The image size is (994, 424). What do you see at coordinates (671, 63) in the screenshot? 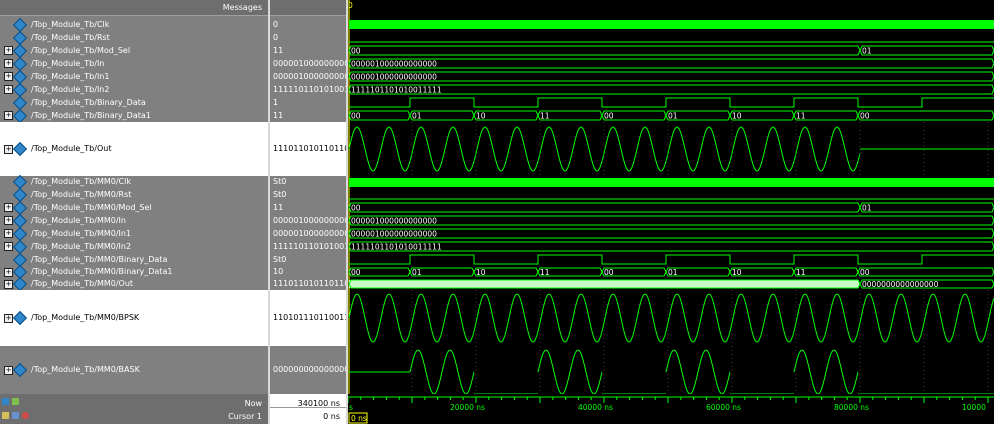
I see `in-bus-segment` at bounding box center [671, 63].